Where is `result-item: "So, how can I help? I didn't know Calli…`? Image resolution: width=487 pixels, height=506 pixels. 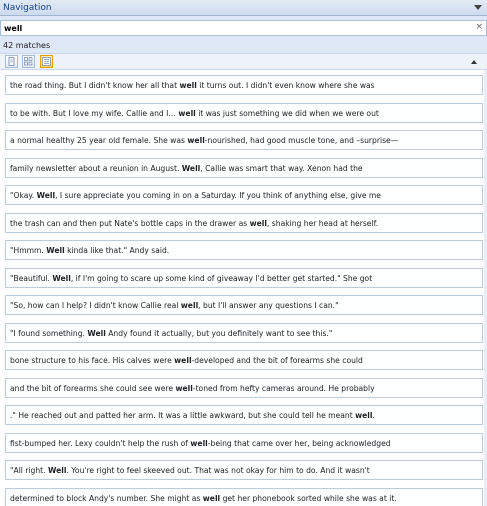
result-item: "So, how can I help? I didn't know Calli… is located at coordinates (244, 305).